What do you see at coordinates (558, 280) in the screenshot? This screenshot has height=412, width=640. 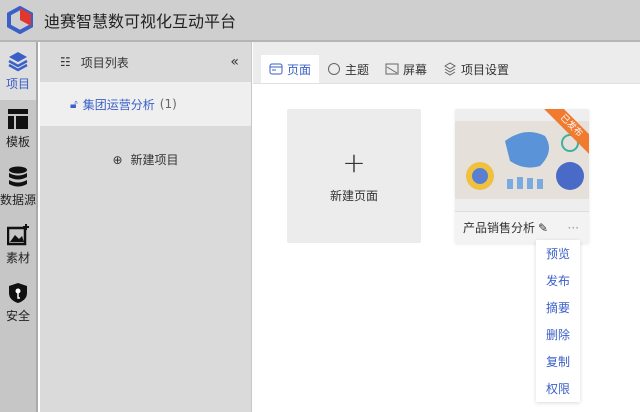 I see `menu-item-publish: 发布` at bounding box center [558, 280].